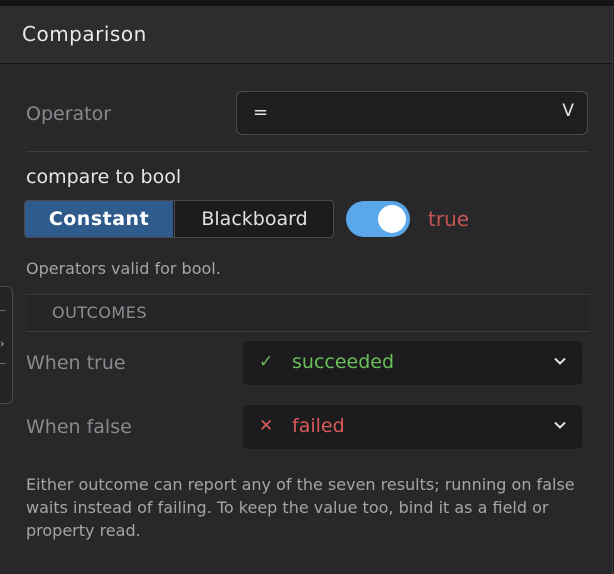 This screenshot has height=574, width=614. I want to click on toggle-value-text: true, so click(449, 219).